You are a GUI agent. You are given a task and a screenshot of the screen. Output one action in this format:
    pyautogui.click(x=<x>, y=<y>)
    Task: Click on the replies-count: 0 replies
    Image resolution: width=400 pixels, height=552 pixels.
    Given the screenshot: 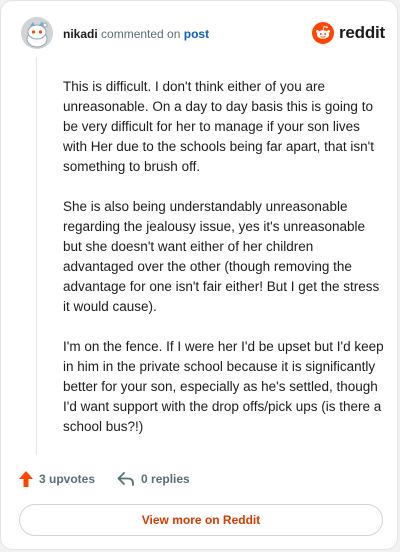 What is the action you would take?
    pyautogui.click(x=165, y=479)
    